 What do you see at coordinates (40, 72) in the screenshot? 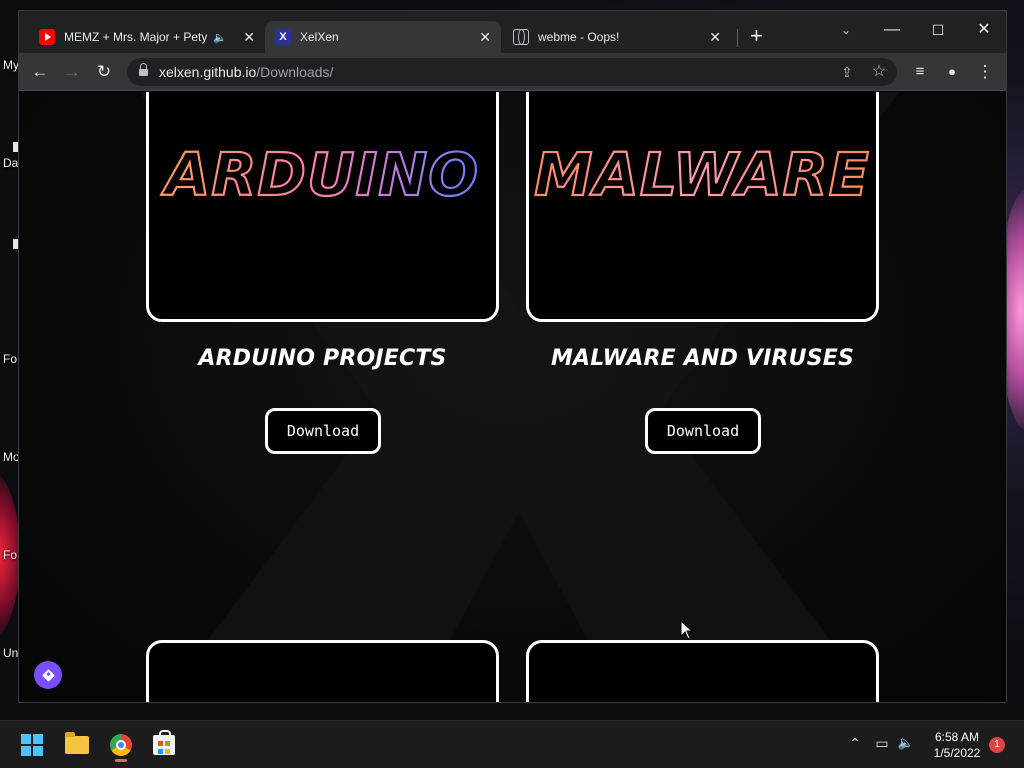
I see `back-button: ←` at bounding box center [40, 72].